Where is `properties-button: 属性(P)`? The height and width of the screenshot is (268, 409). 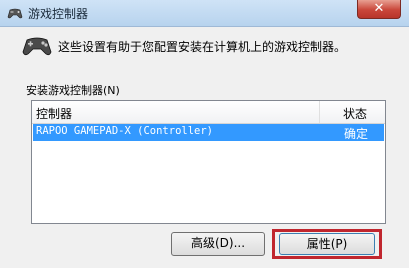 properties-button: 属性(P) is located at coordinates (327, 244).